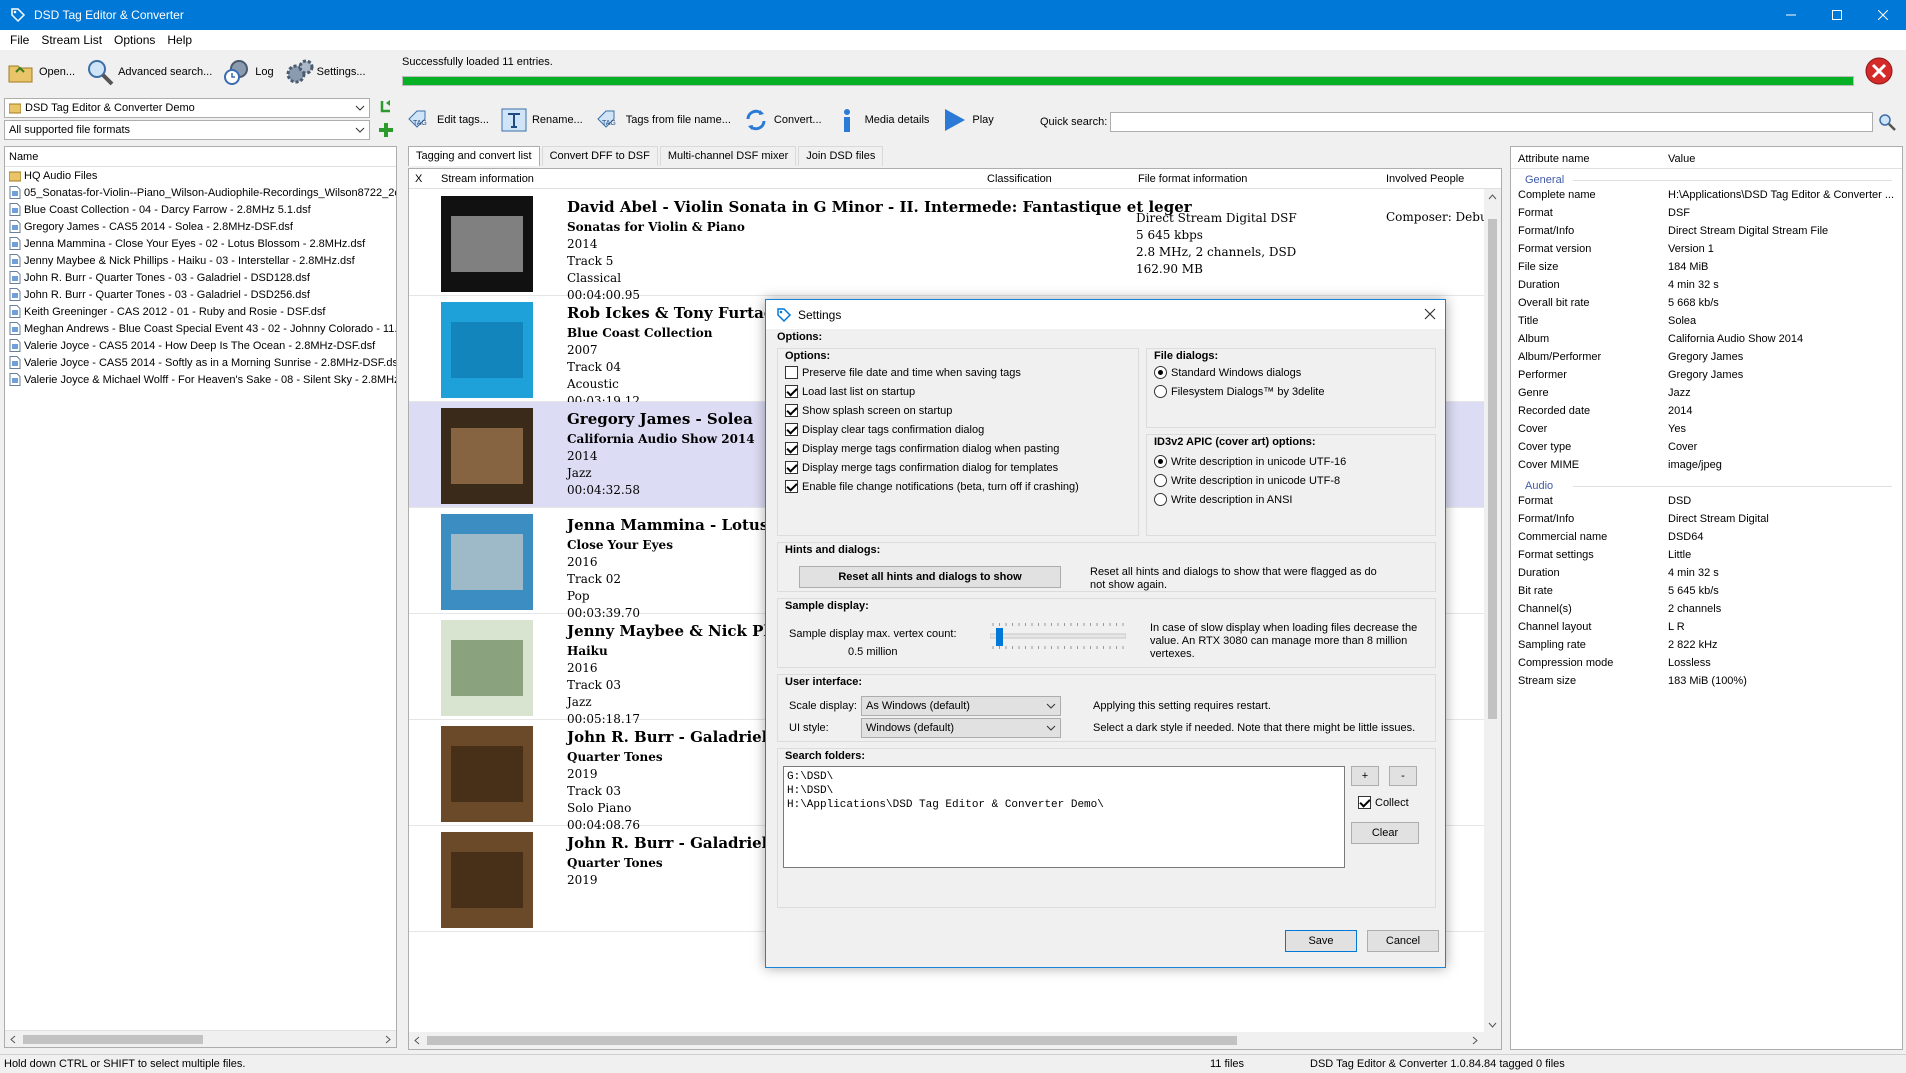 This screenshot has height=1073, width=1906. Describe the element at coordinates (841, 156) in the screenshot. I see `tab-join-dsd-files: Join DSD files` at that location.